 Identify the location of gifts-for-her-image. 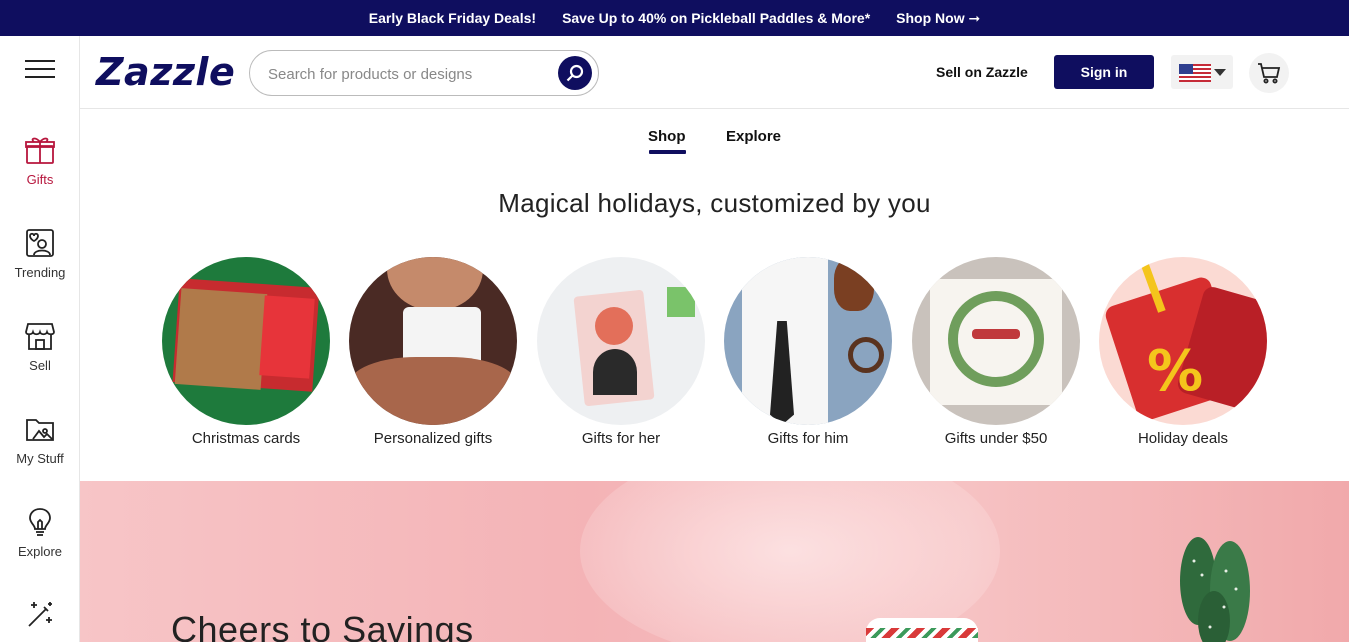
(621, 341).